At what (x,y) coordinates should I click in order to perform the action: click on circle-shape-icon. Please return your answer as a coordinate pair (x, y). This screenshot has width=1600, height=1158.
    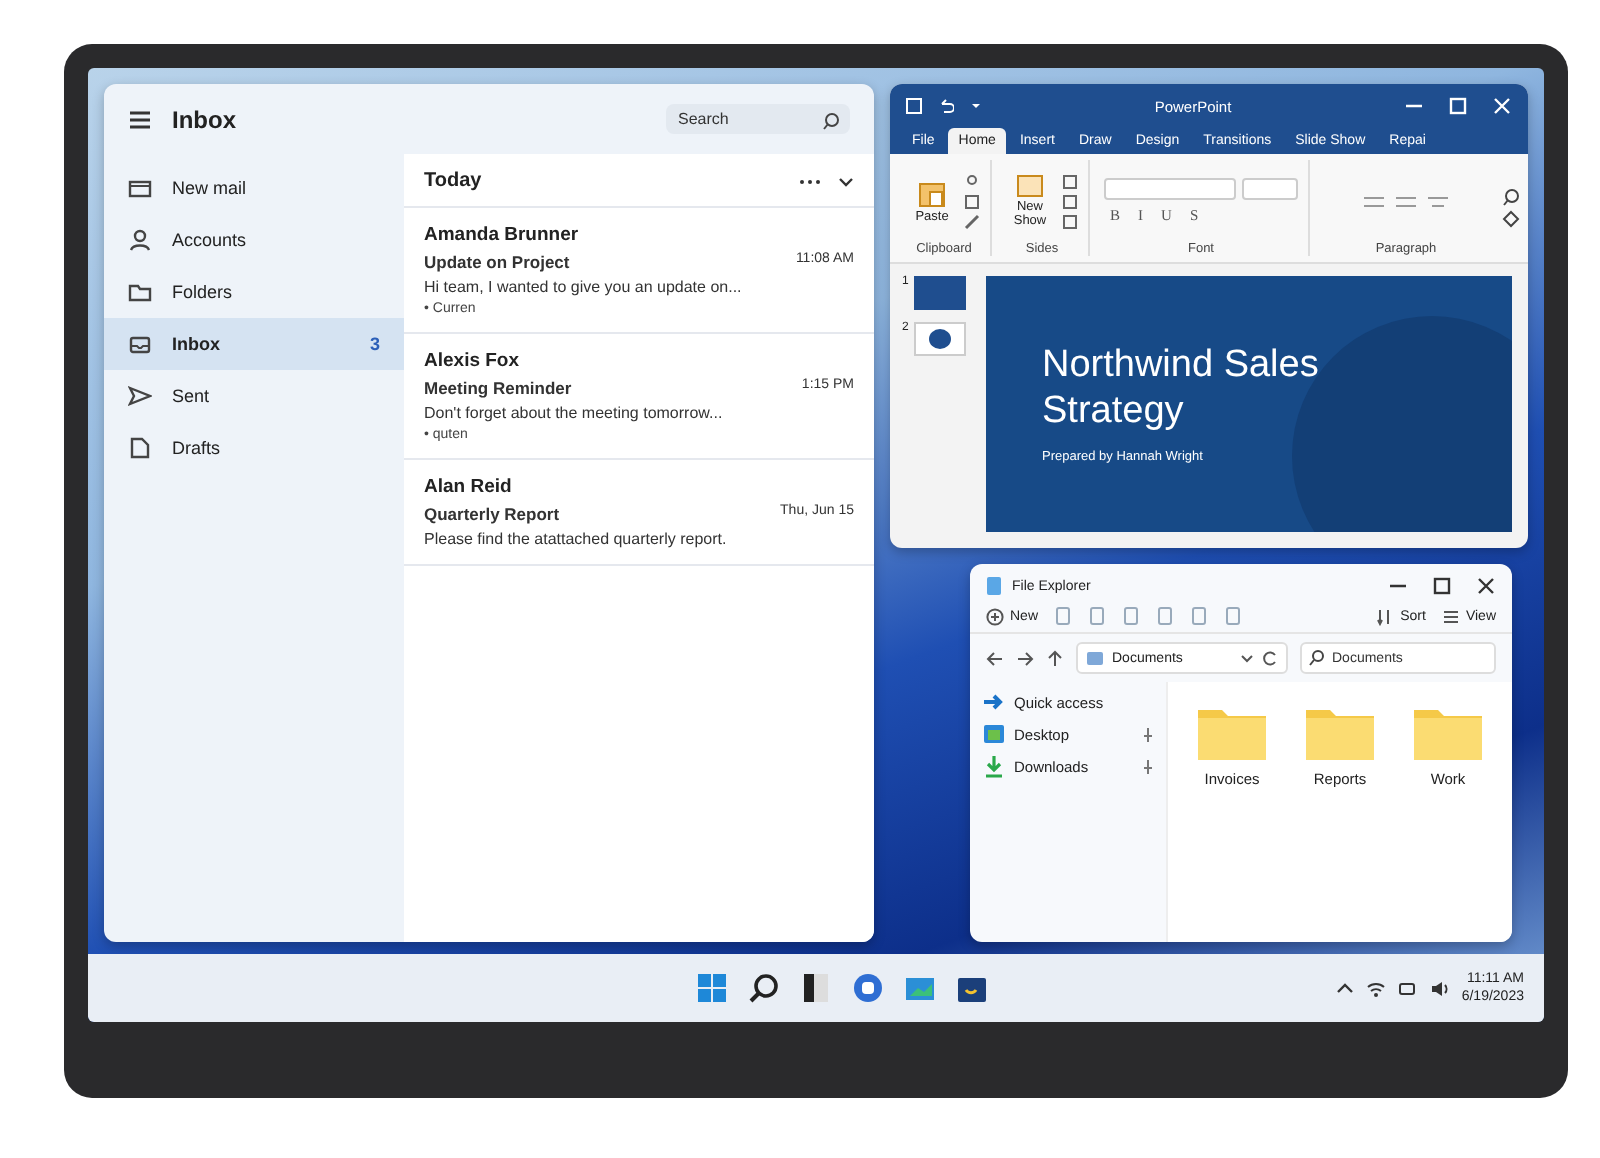
    Looking at the image, I should click on (940, 339).